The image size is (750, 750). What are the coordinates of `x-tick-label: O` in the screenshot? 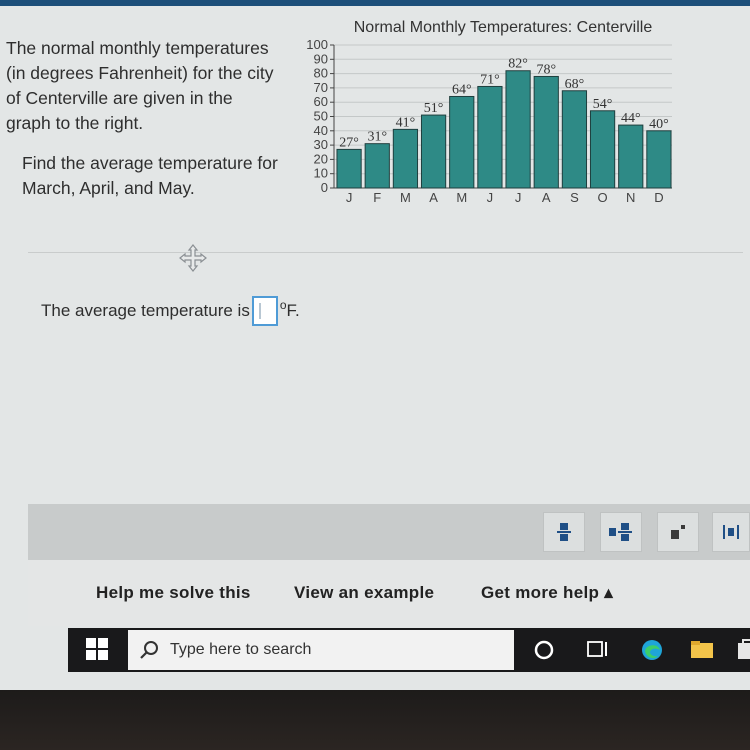 It's located at (603, 197).